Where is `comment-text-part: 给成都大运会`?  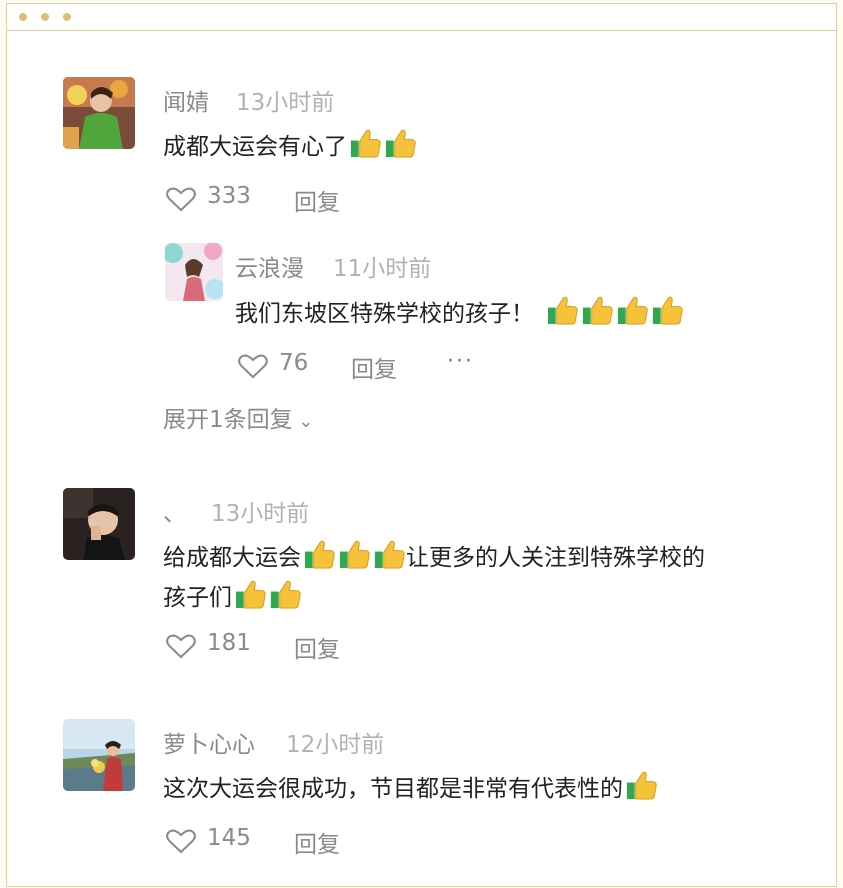
comment-text-part: 给成都大运会 is located at coordinates (232, 558).